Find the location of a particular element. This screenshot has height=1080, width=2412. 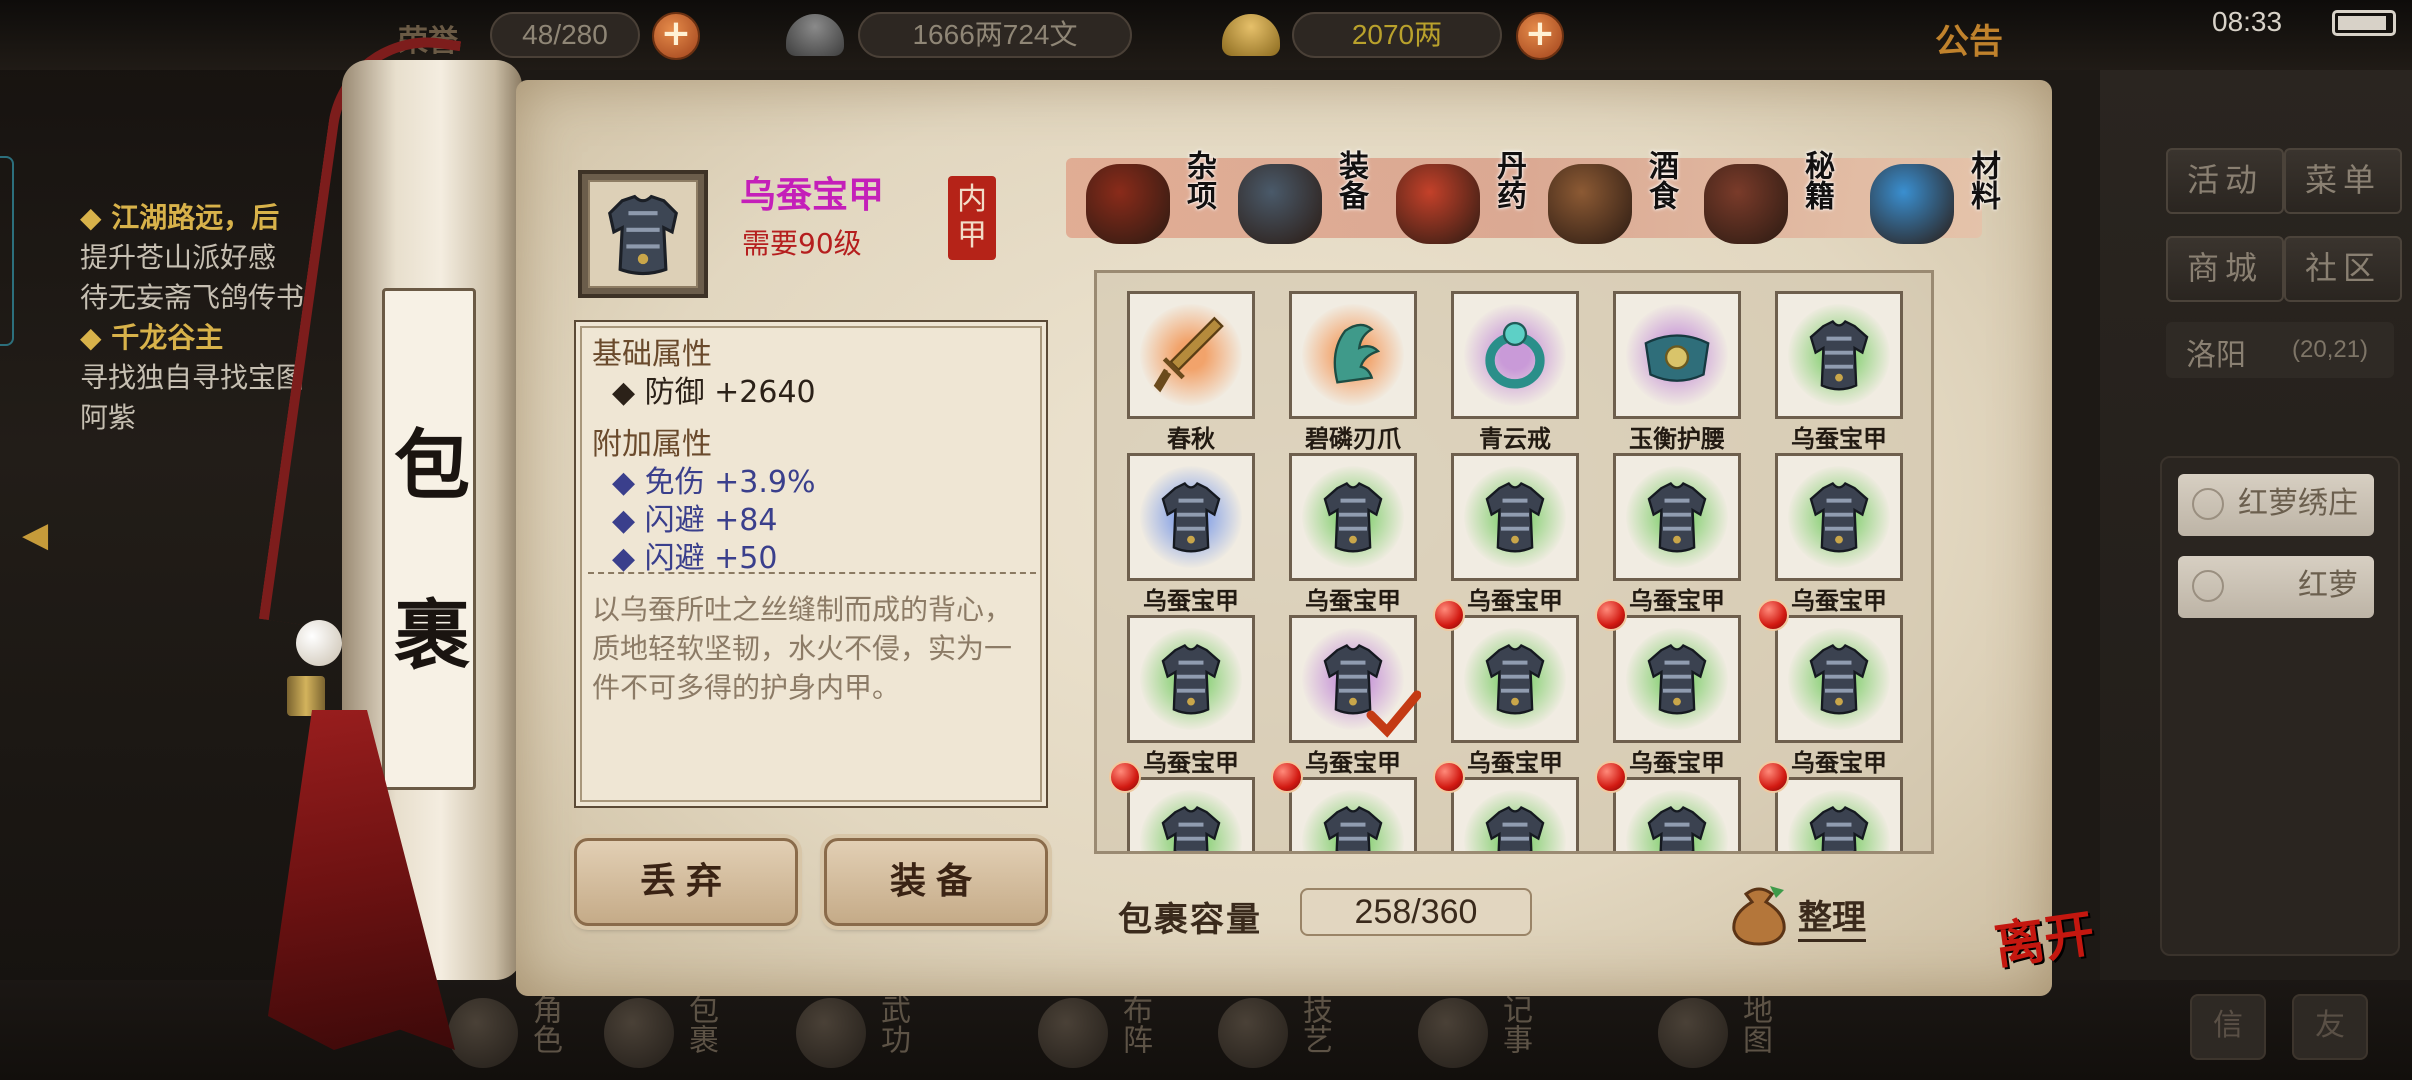

slot-name: 碧磷刃爪 is located at coordinates (1353, 439).